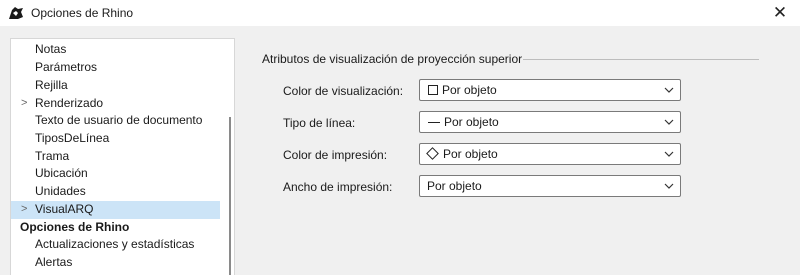 Image resolution: width=800 pixels, height=275 pixels. Describe the element at coordinates (64, 209) in the screenshot. I see `tree-item-label: VisualARQ` at that location.